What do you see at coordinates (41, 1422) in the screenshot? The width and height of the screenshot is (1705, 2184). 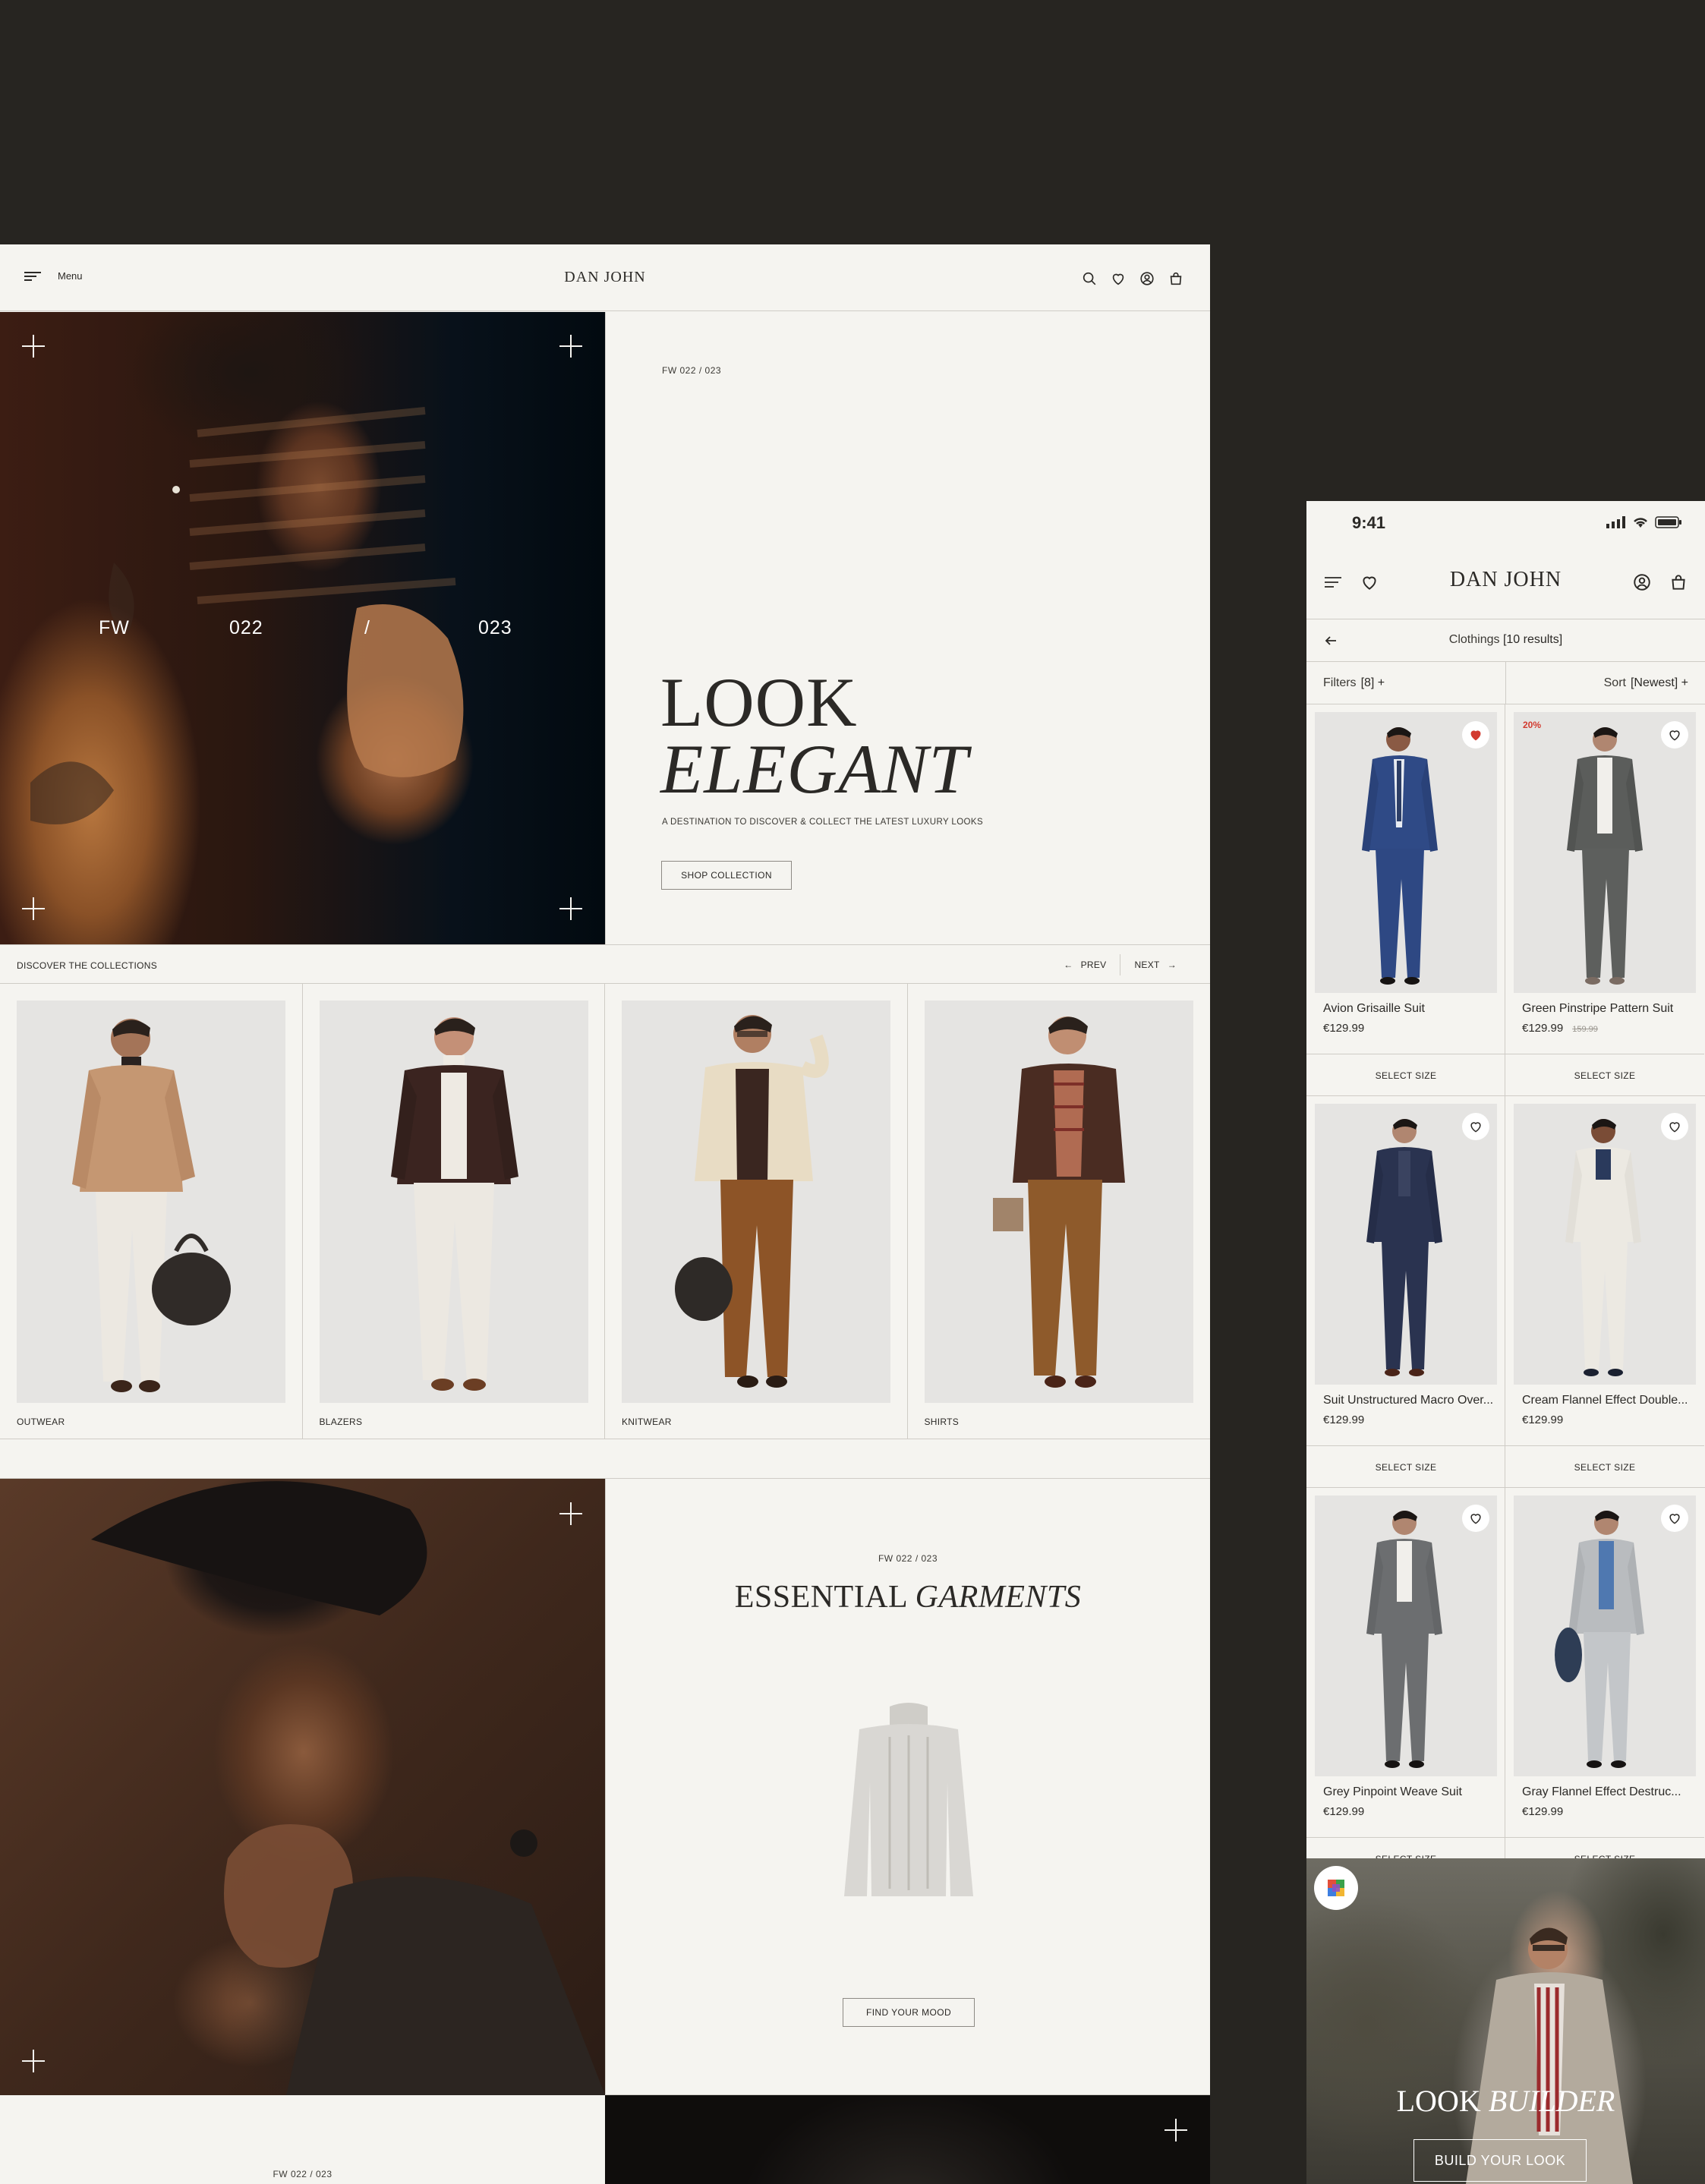 I see `collection-name: OUTWEAR` at bounding box center [41, 1422].